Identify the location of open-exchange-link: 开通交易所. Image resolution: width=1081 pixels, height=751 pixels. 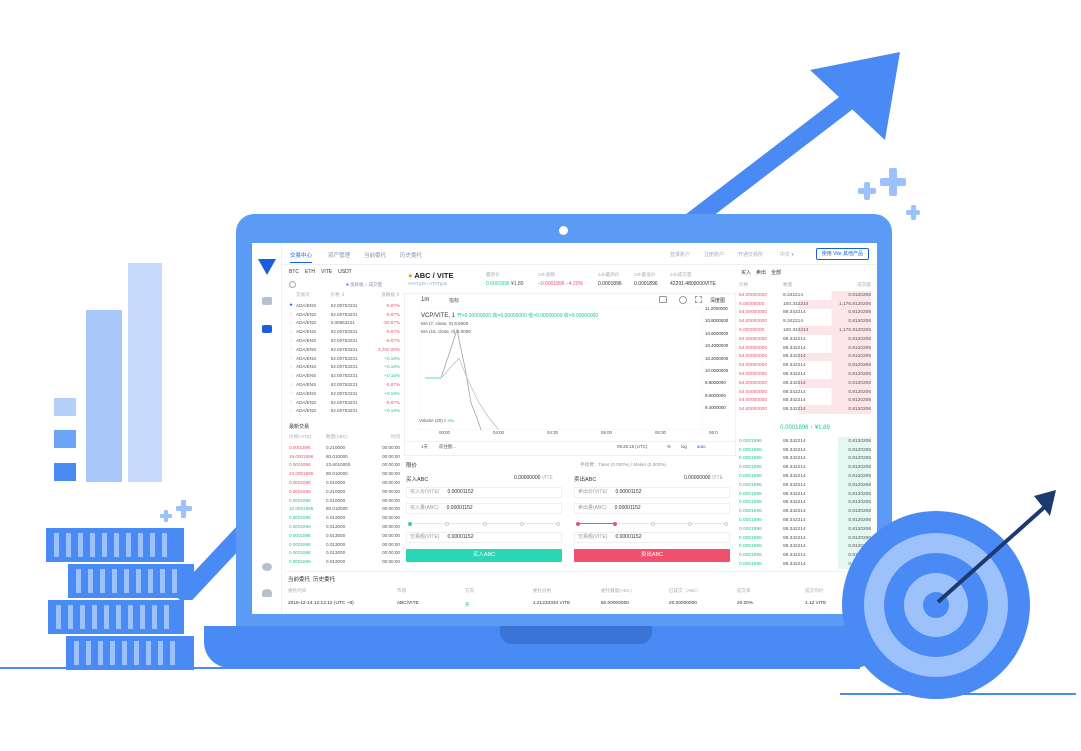
(750, 254).